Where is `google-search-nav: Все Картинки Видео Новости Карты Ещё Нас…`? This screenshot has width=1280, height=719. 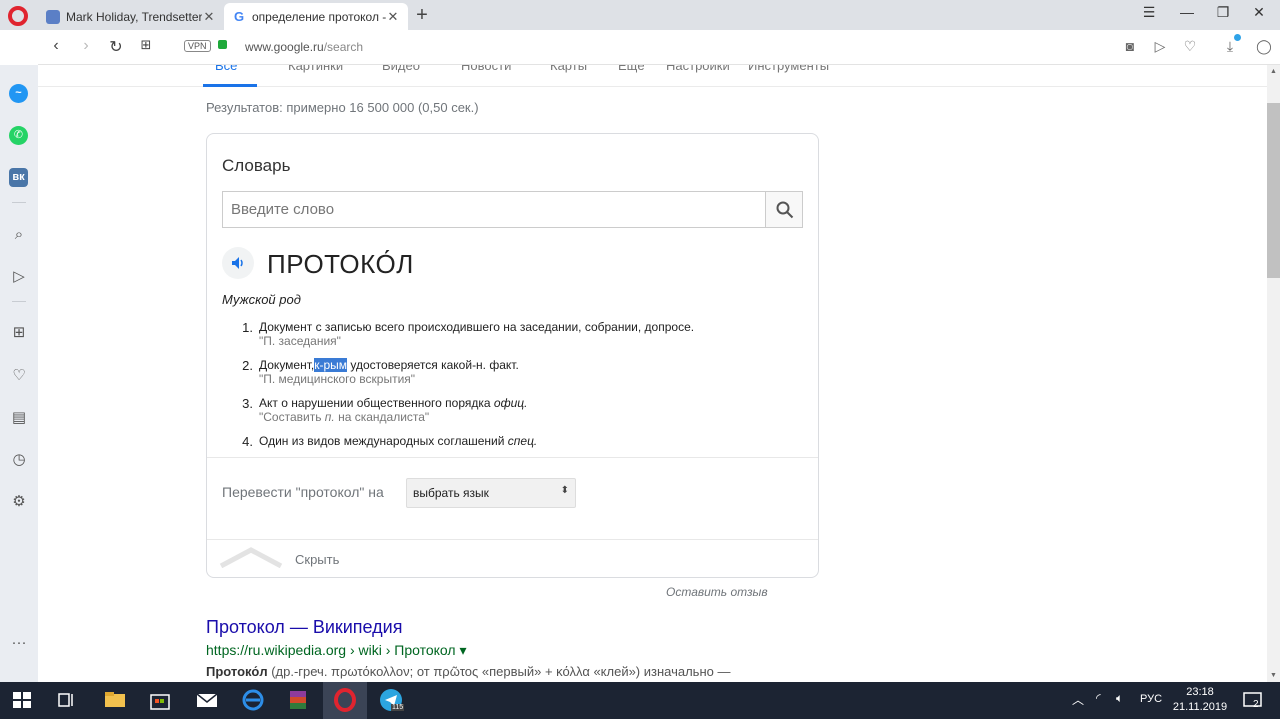 google-search-nav: Все Картинки Видео Новости Карты Ещё Нас… is located at coordinates (652, 76).